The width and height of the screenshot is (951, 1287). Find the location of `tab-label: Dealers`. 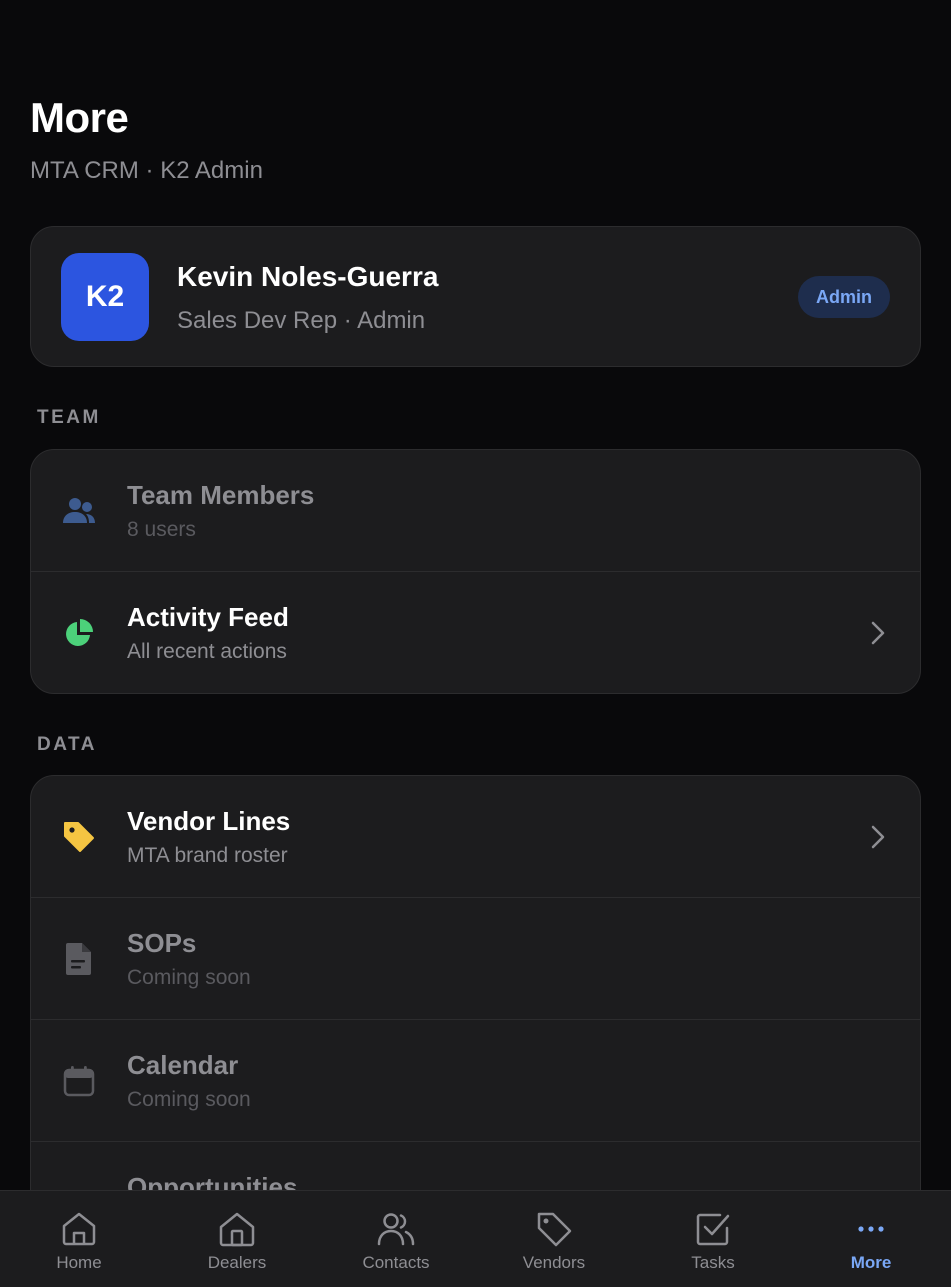

tab-label: Dealers is located at coordinates (237, 1262).